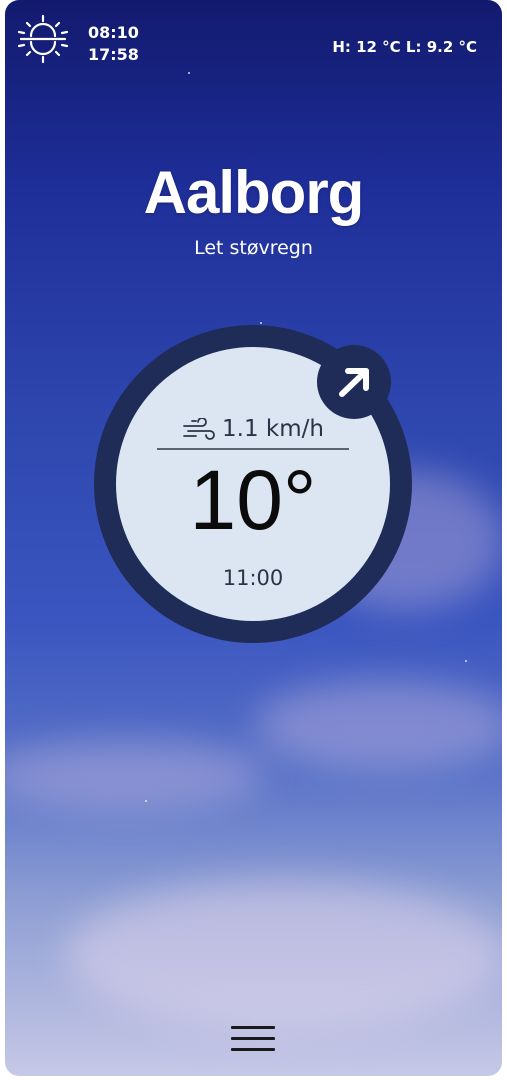 The width and height of the screenshot is (507, 1080). Describe the element at coordinates (254, 192) in the screenshot. I see `city-name: Aalborg` at that location.